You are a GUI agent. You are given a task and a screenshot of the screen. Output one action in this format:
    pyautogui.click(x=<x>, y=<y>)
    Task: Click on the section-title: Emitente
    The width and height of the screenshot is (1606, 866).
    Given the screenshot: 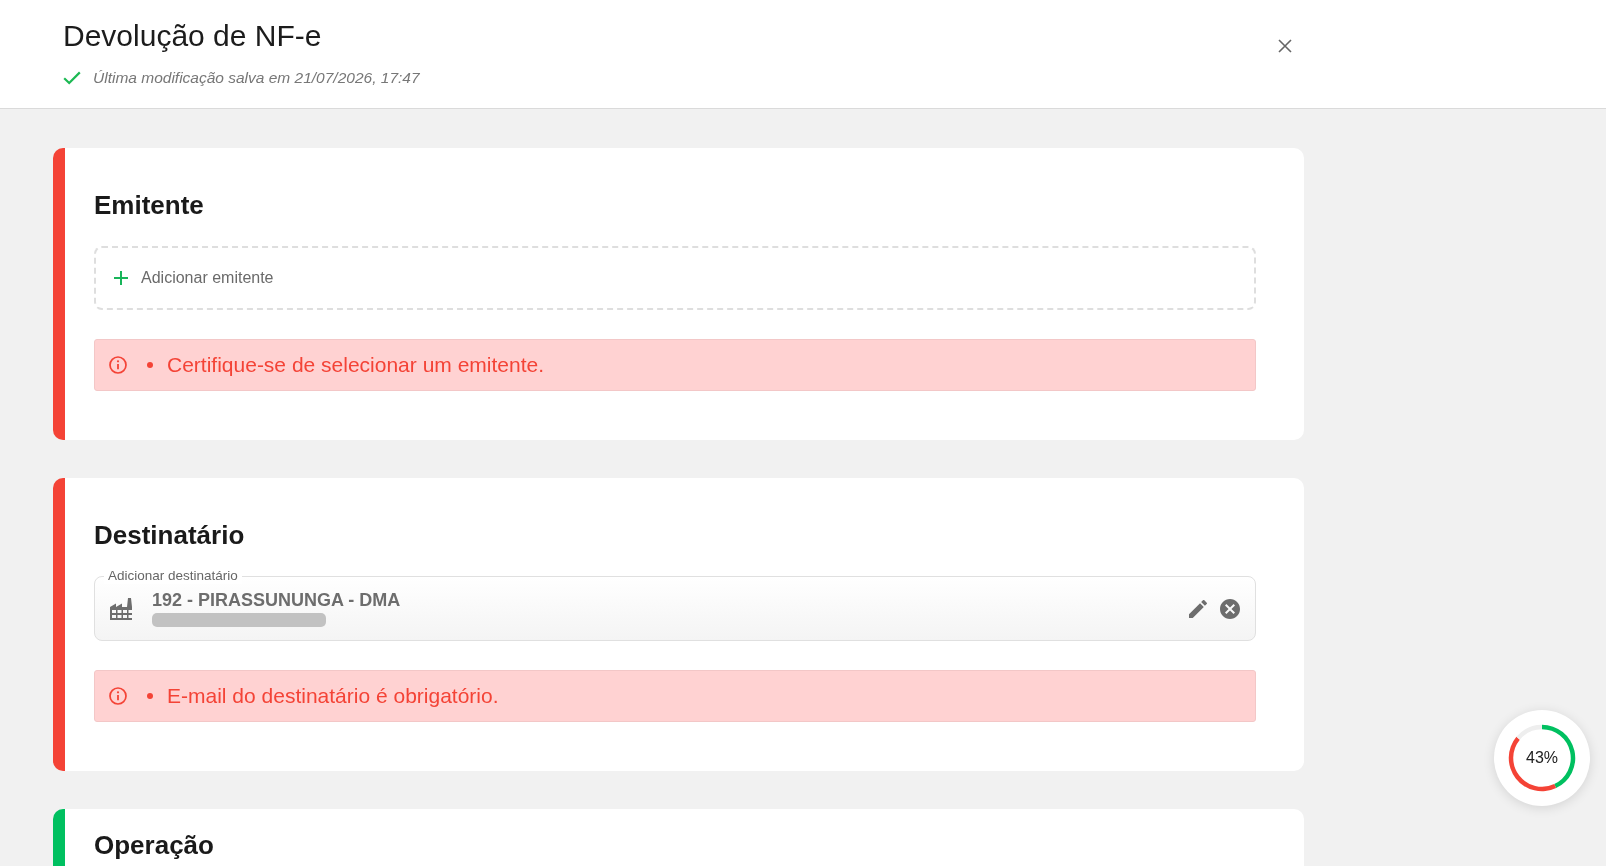 What is the action you would take?
    pyautogui.click(x=149, y=205)
    